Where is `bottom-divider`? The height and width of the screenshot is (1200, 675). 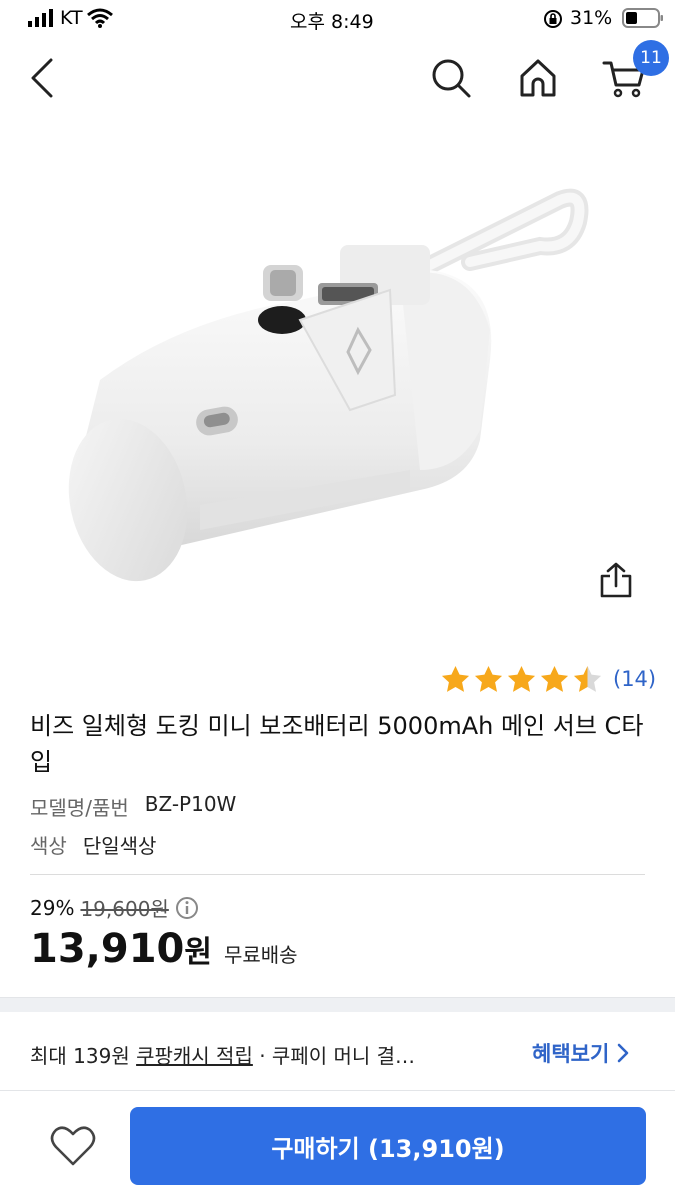
bottom-divider is located at coordinates (337, 1090).